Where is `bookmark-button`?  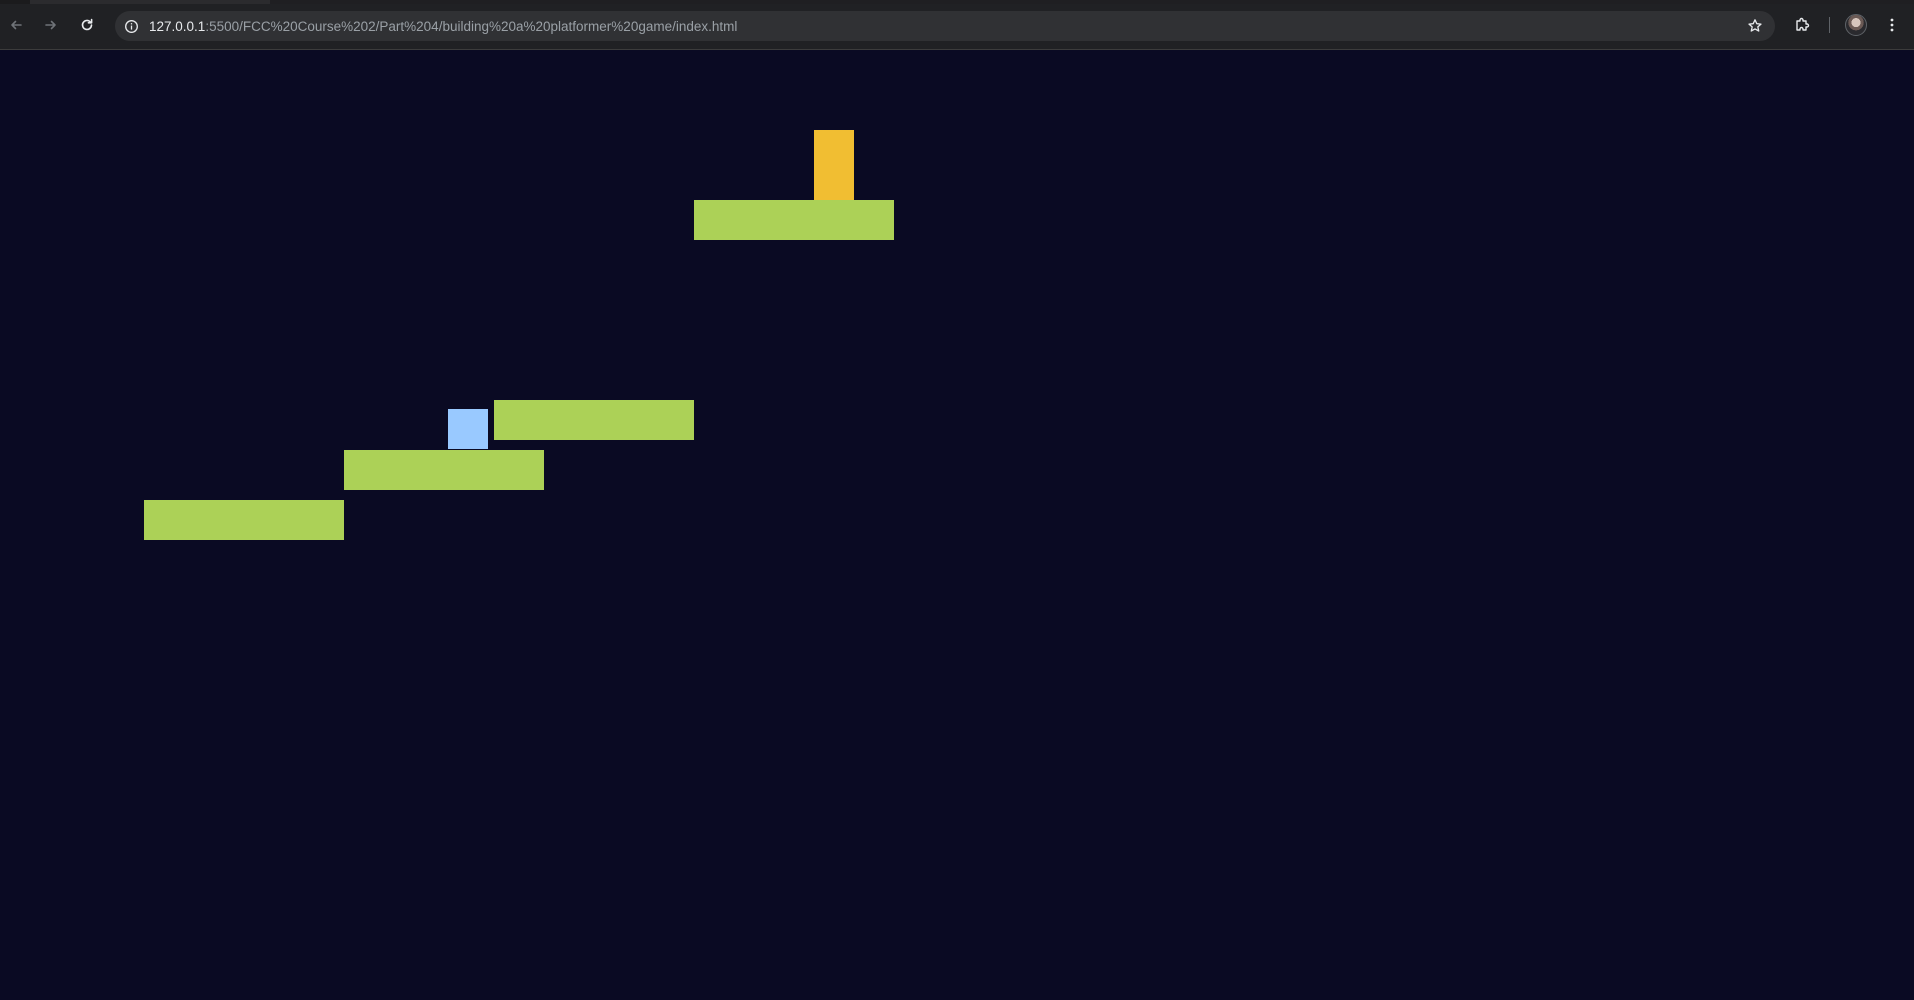 bookmark-button is located at coordinates (1755, 26).